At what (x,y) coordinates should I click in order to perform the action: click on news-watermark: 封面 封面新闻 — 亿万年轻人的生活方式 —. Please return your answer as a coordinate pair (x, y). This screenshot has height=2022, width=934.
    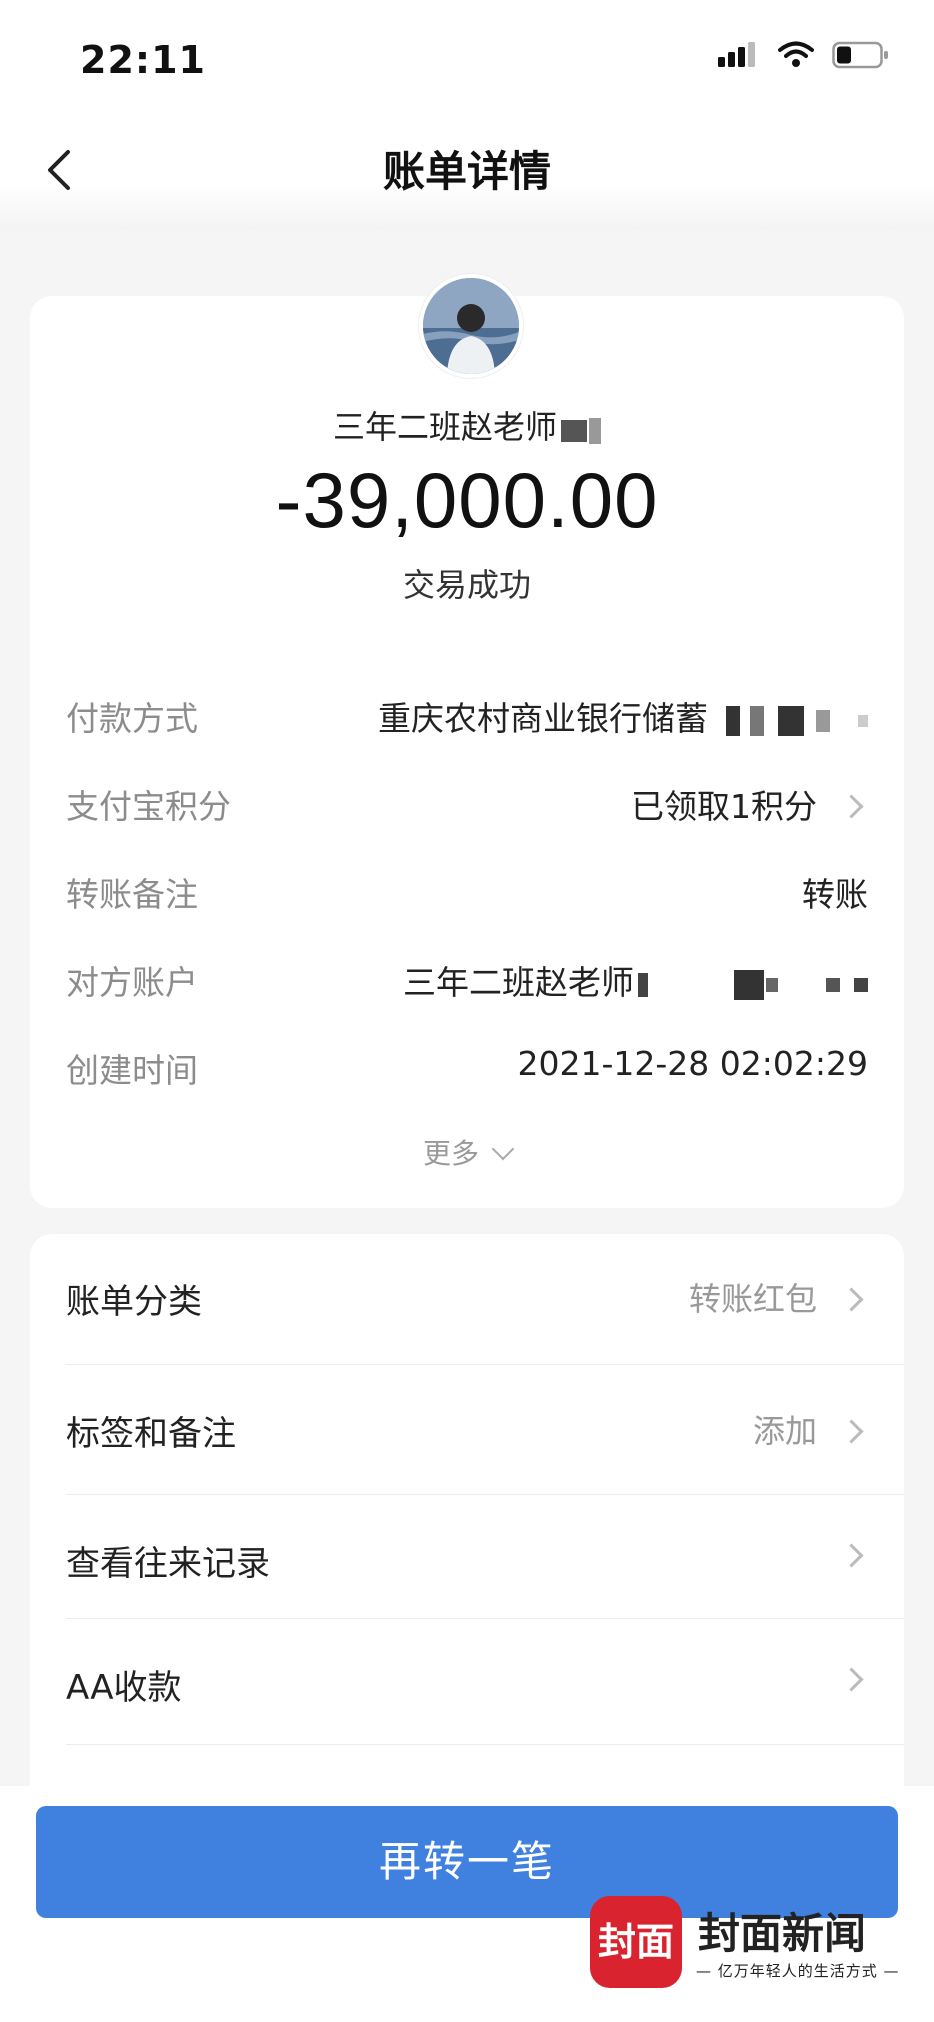
    Looking at the image, I should click on (744, 1946).